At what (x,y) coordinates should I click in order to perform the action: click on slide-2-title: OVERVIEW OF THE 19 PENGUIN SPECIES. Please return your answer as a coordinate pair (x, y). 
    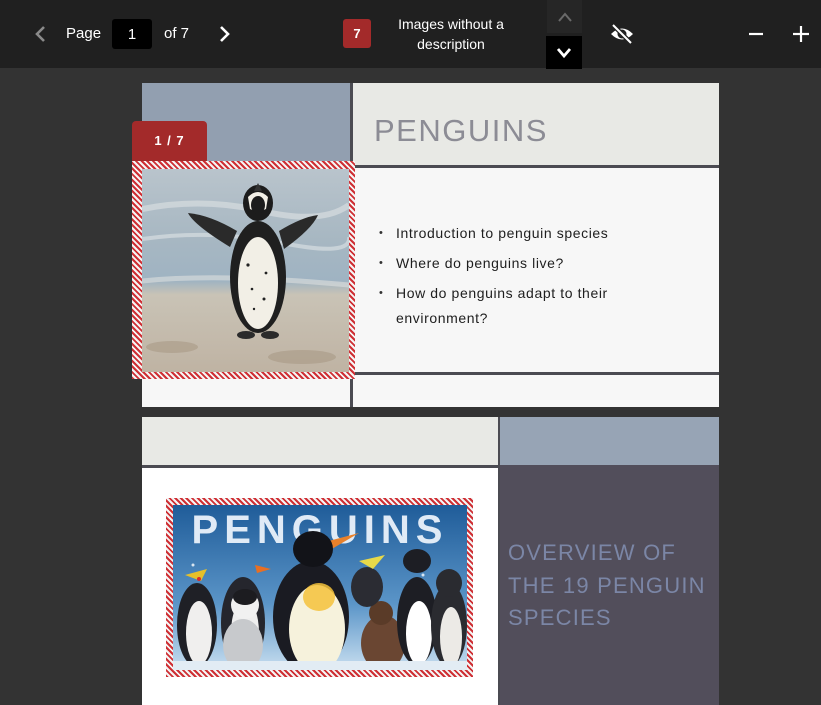
    Looking at the image, I should click on (607, 585).